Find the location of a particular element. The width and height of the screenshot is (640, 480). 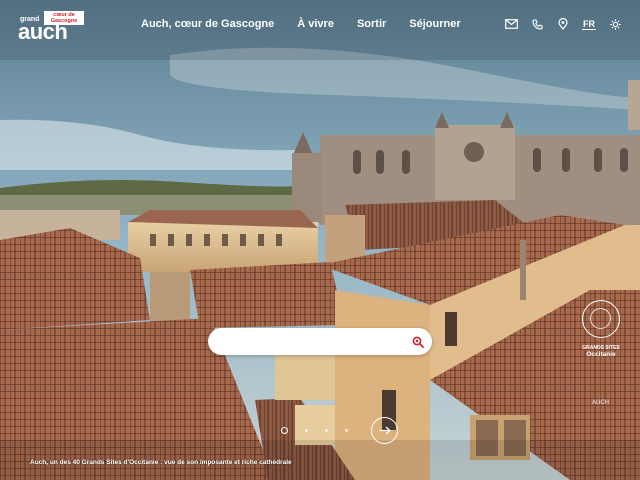

carousel-dots is located at coordinates (314, 430).